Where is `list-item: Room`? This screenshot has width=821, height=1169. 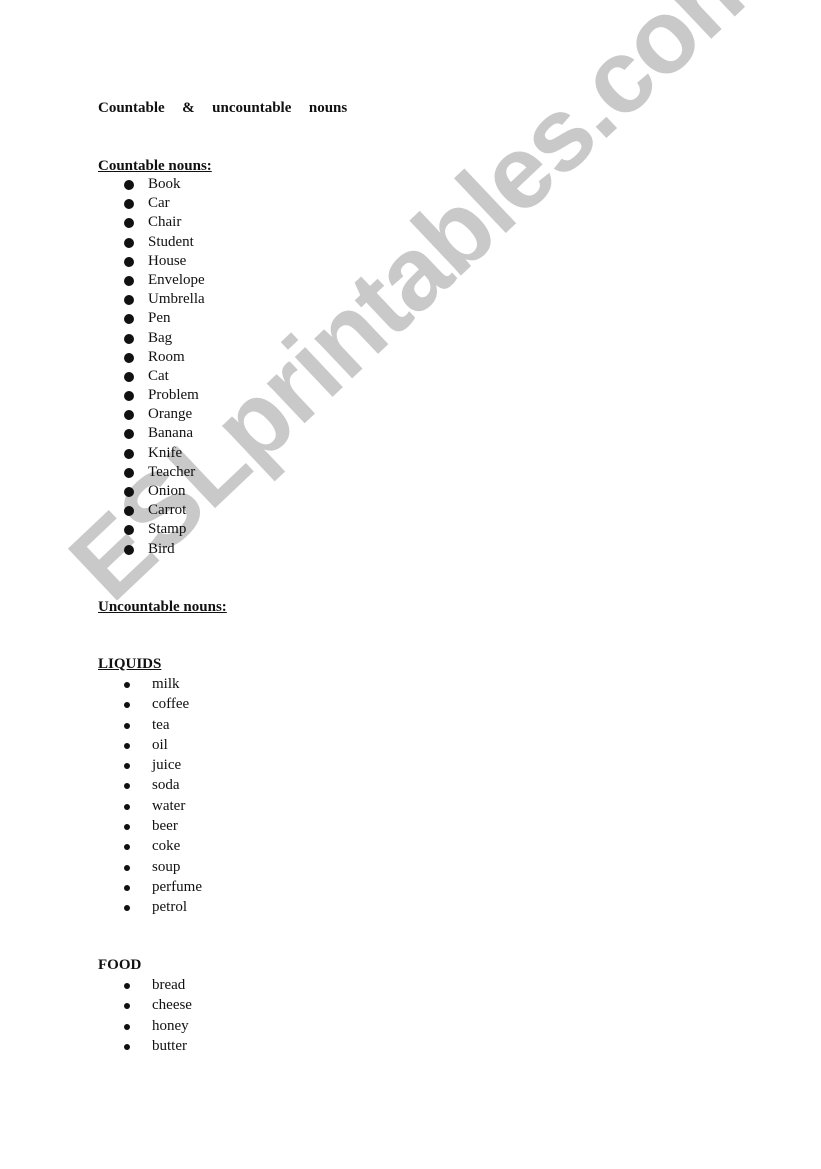
list-item: Room is located at coordinates (164, 357).